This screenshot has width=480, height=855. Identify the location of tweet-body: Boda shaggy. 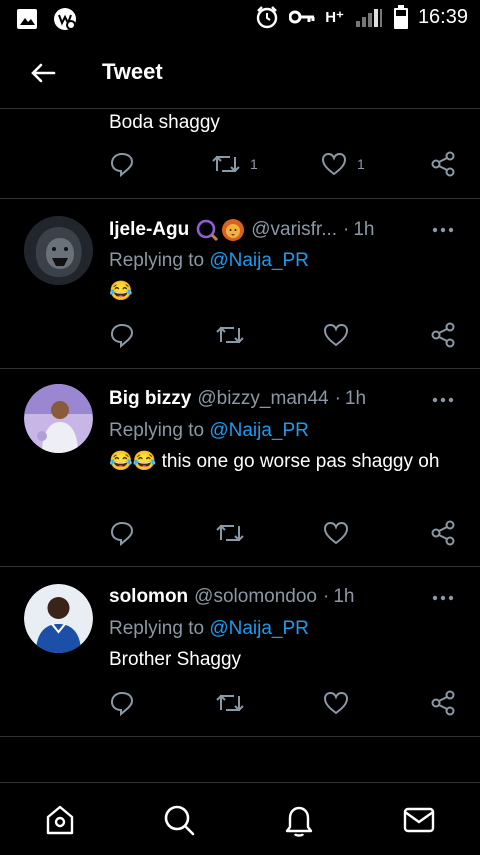
(164, 122).